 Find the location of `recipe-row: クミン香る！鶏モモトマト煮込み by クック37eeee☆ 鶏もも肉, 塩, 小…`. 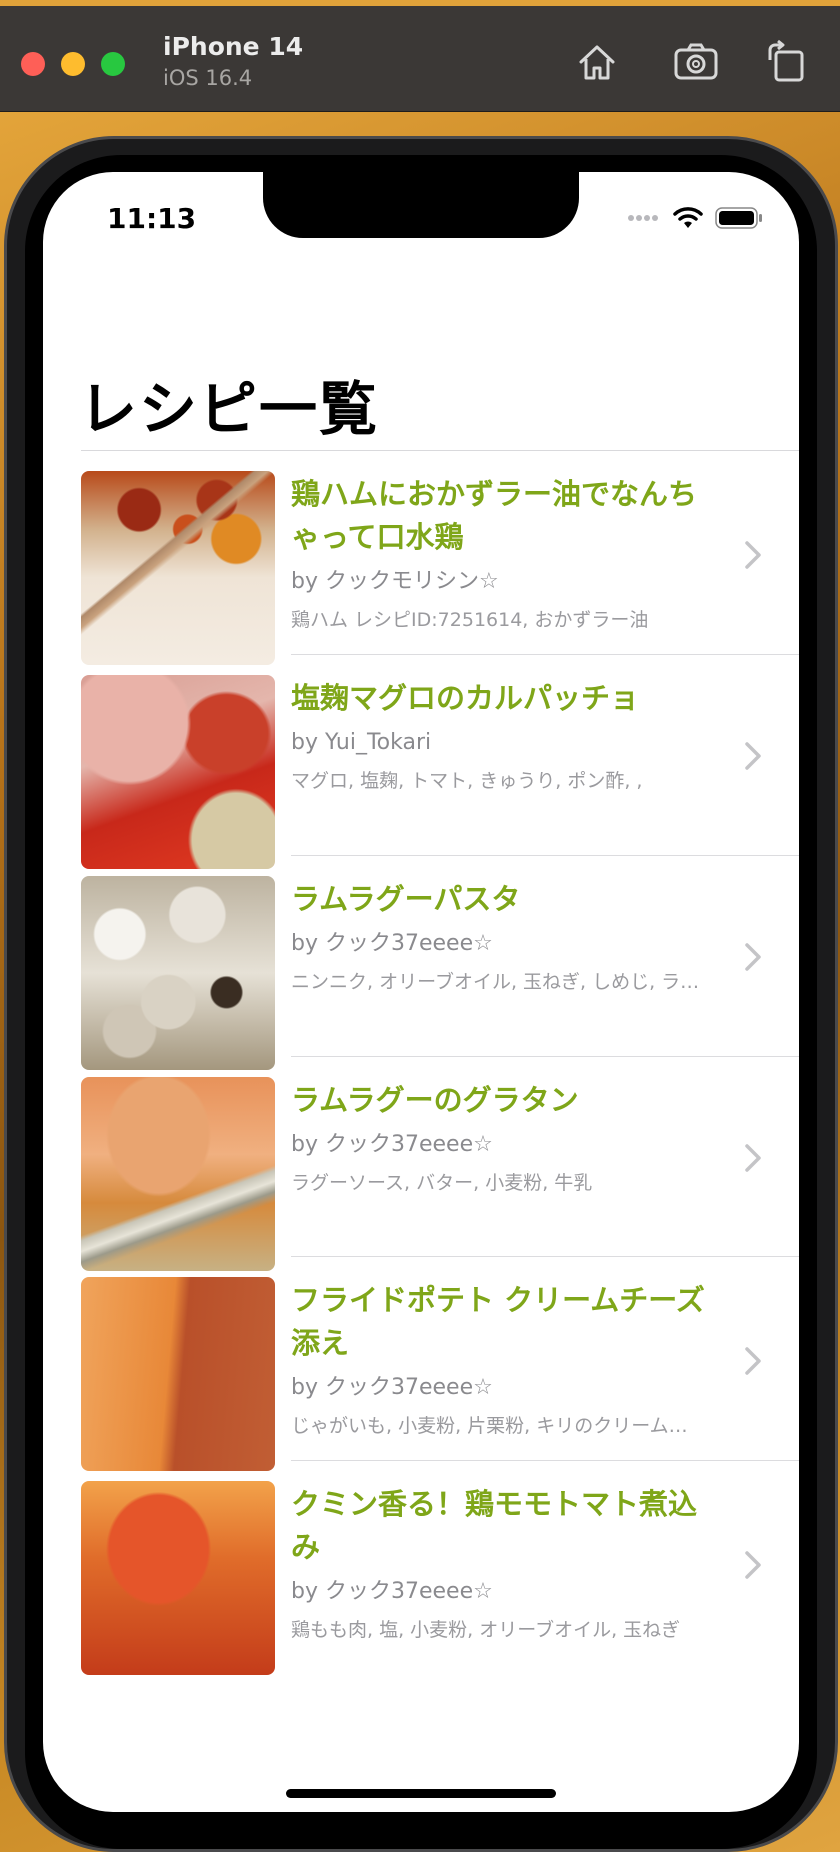

recipe-row: クミン香る！鶏モモトマト煮込み by クック37eeee☆ 鶏もも肉, 塩, 小… is located at coordinates (421, 1568).